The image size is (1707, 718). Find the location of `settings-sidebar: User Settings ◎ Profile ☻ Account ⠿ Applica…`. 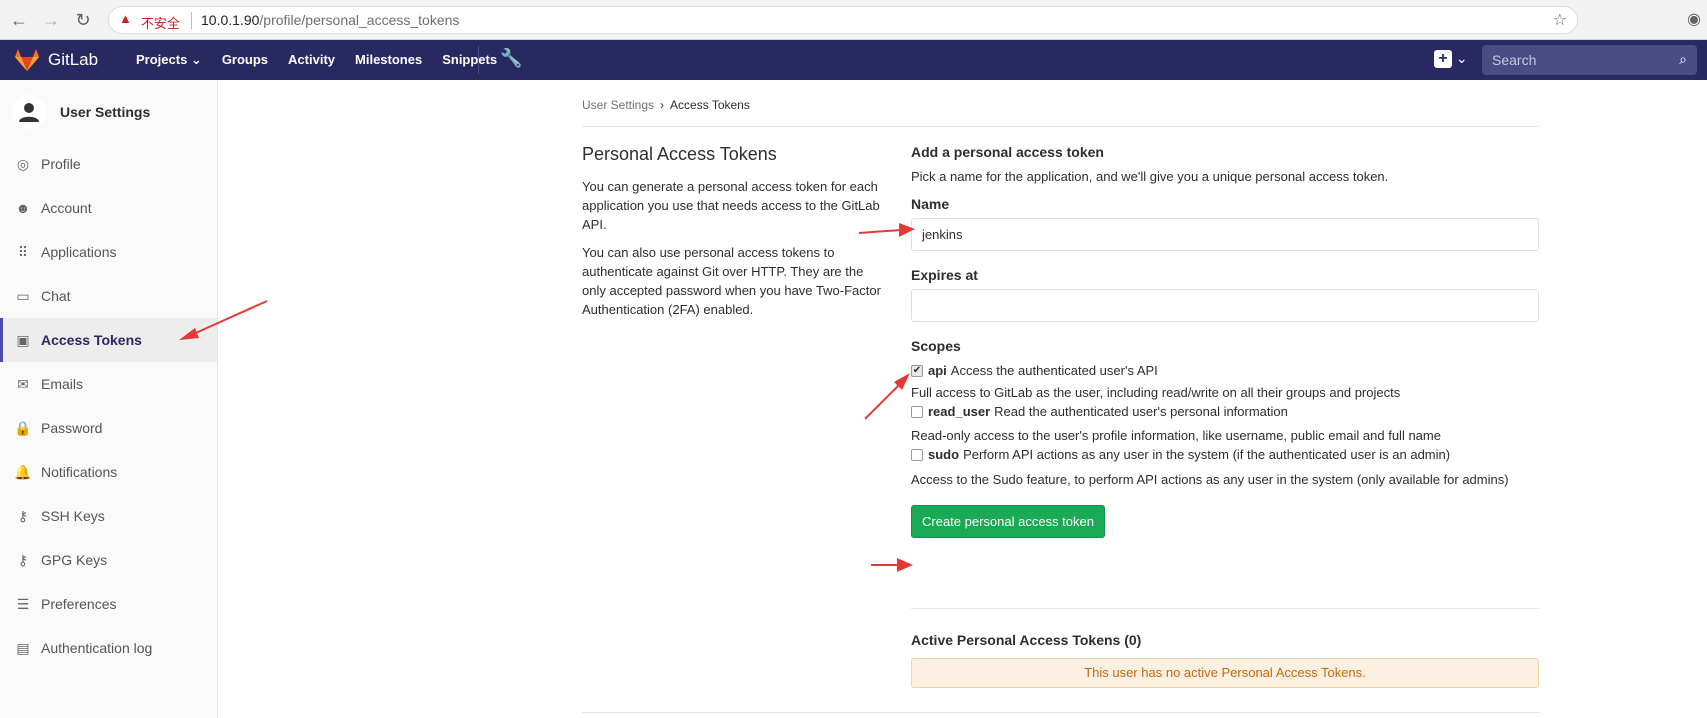

settings-sidebar: User Settings ◎ Profile ☻ Account ⠿ Applica… is located at coordinates (109, 399).